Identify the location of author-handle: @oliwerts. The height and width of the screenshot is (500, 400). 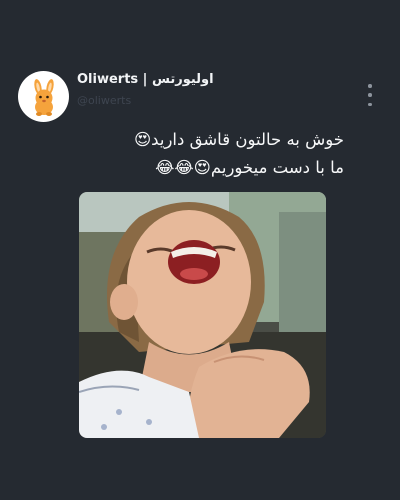
(104, 100).